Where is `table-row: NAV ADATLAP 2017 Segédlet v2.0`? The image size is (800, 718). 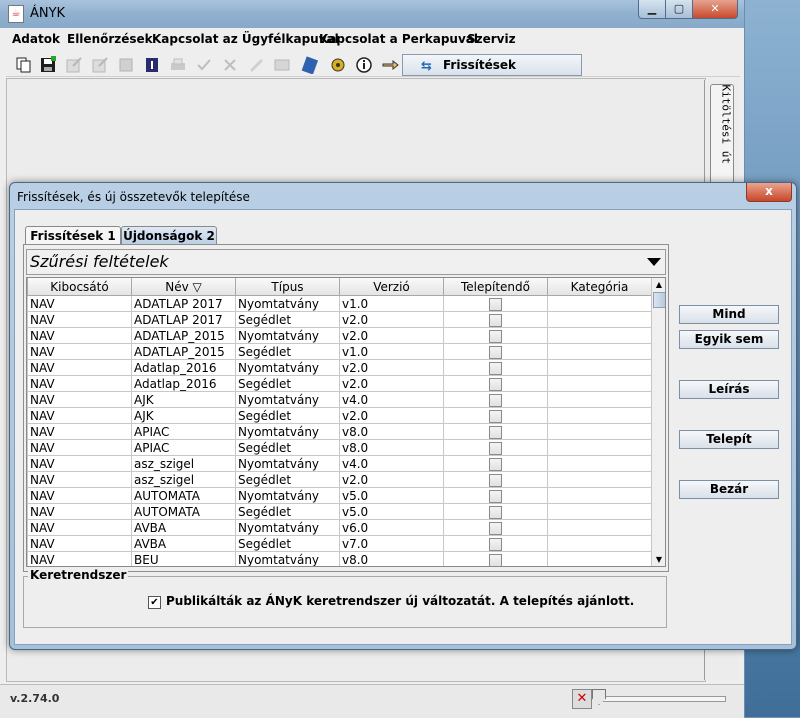
table-row: NAV ADATLAP 2017 Segédlet v2.0 is located at coordinates (339, 319).